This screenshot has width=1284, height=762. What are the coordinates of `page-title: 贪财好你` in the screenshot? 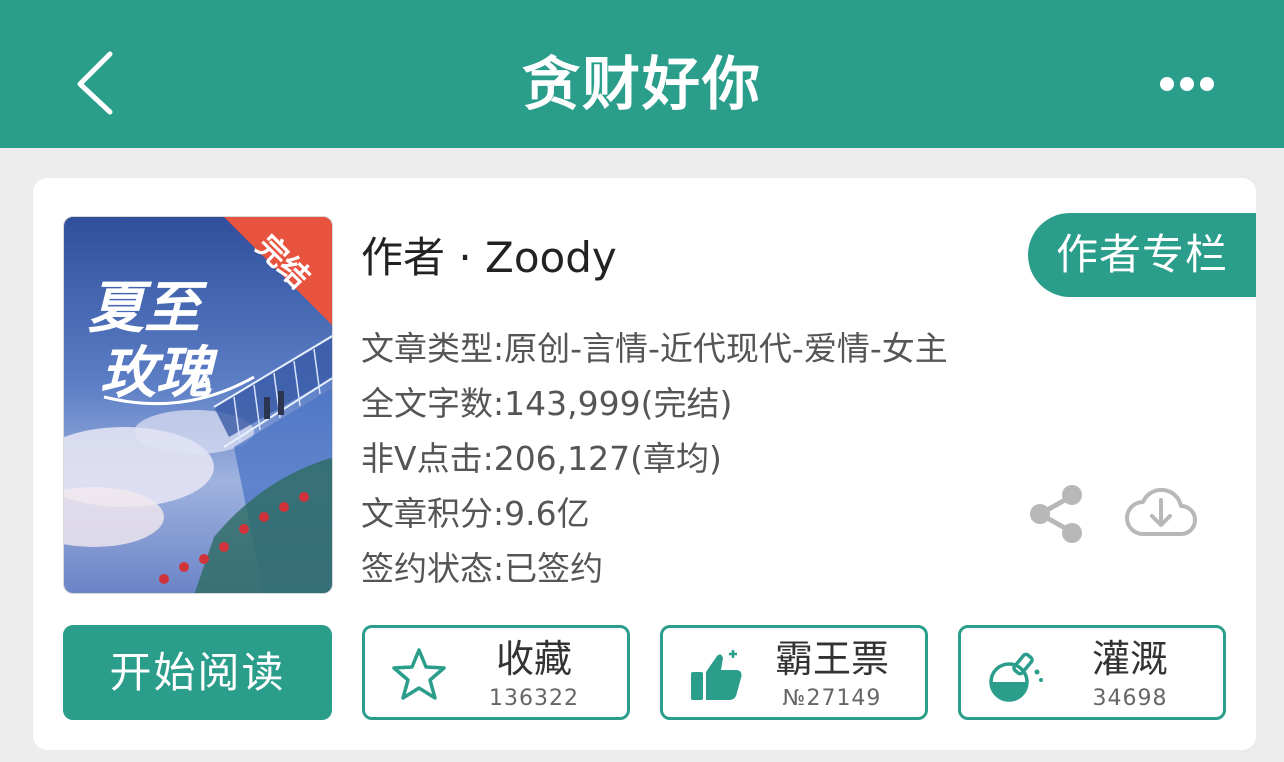 It's located at (641, 84).